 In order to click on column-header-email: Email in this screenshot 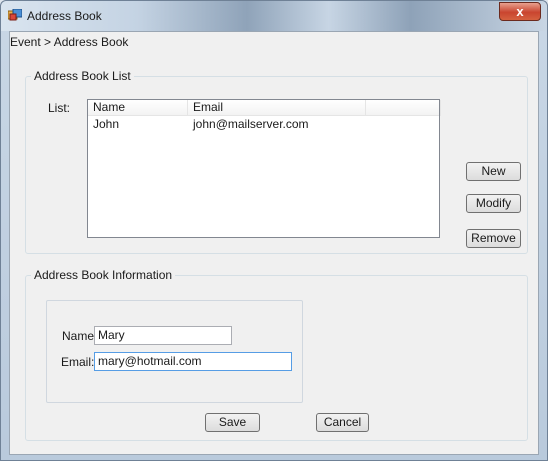, I will do `click(277, 108)`.